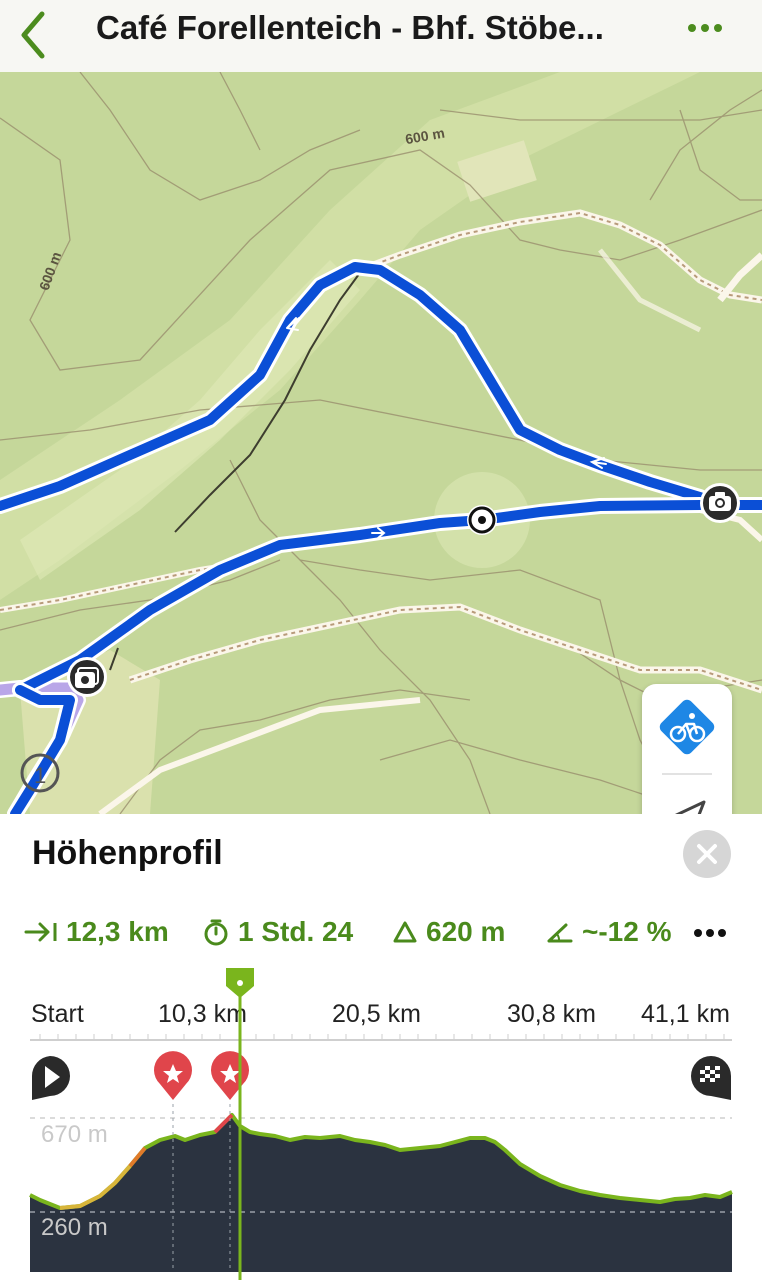  I want to click on position-marker, so click(482, 520).